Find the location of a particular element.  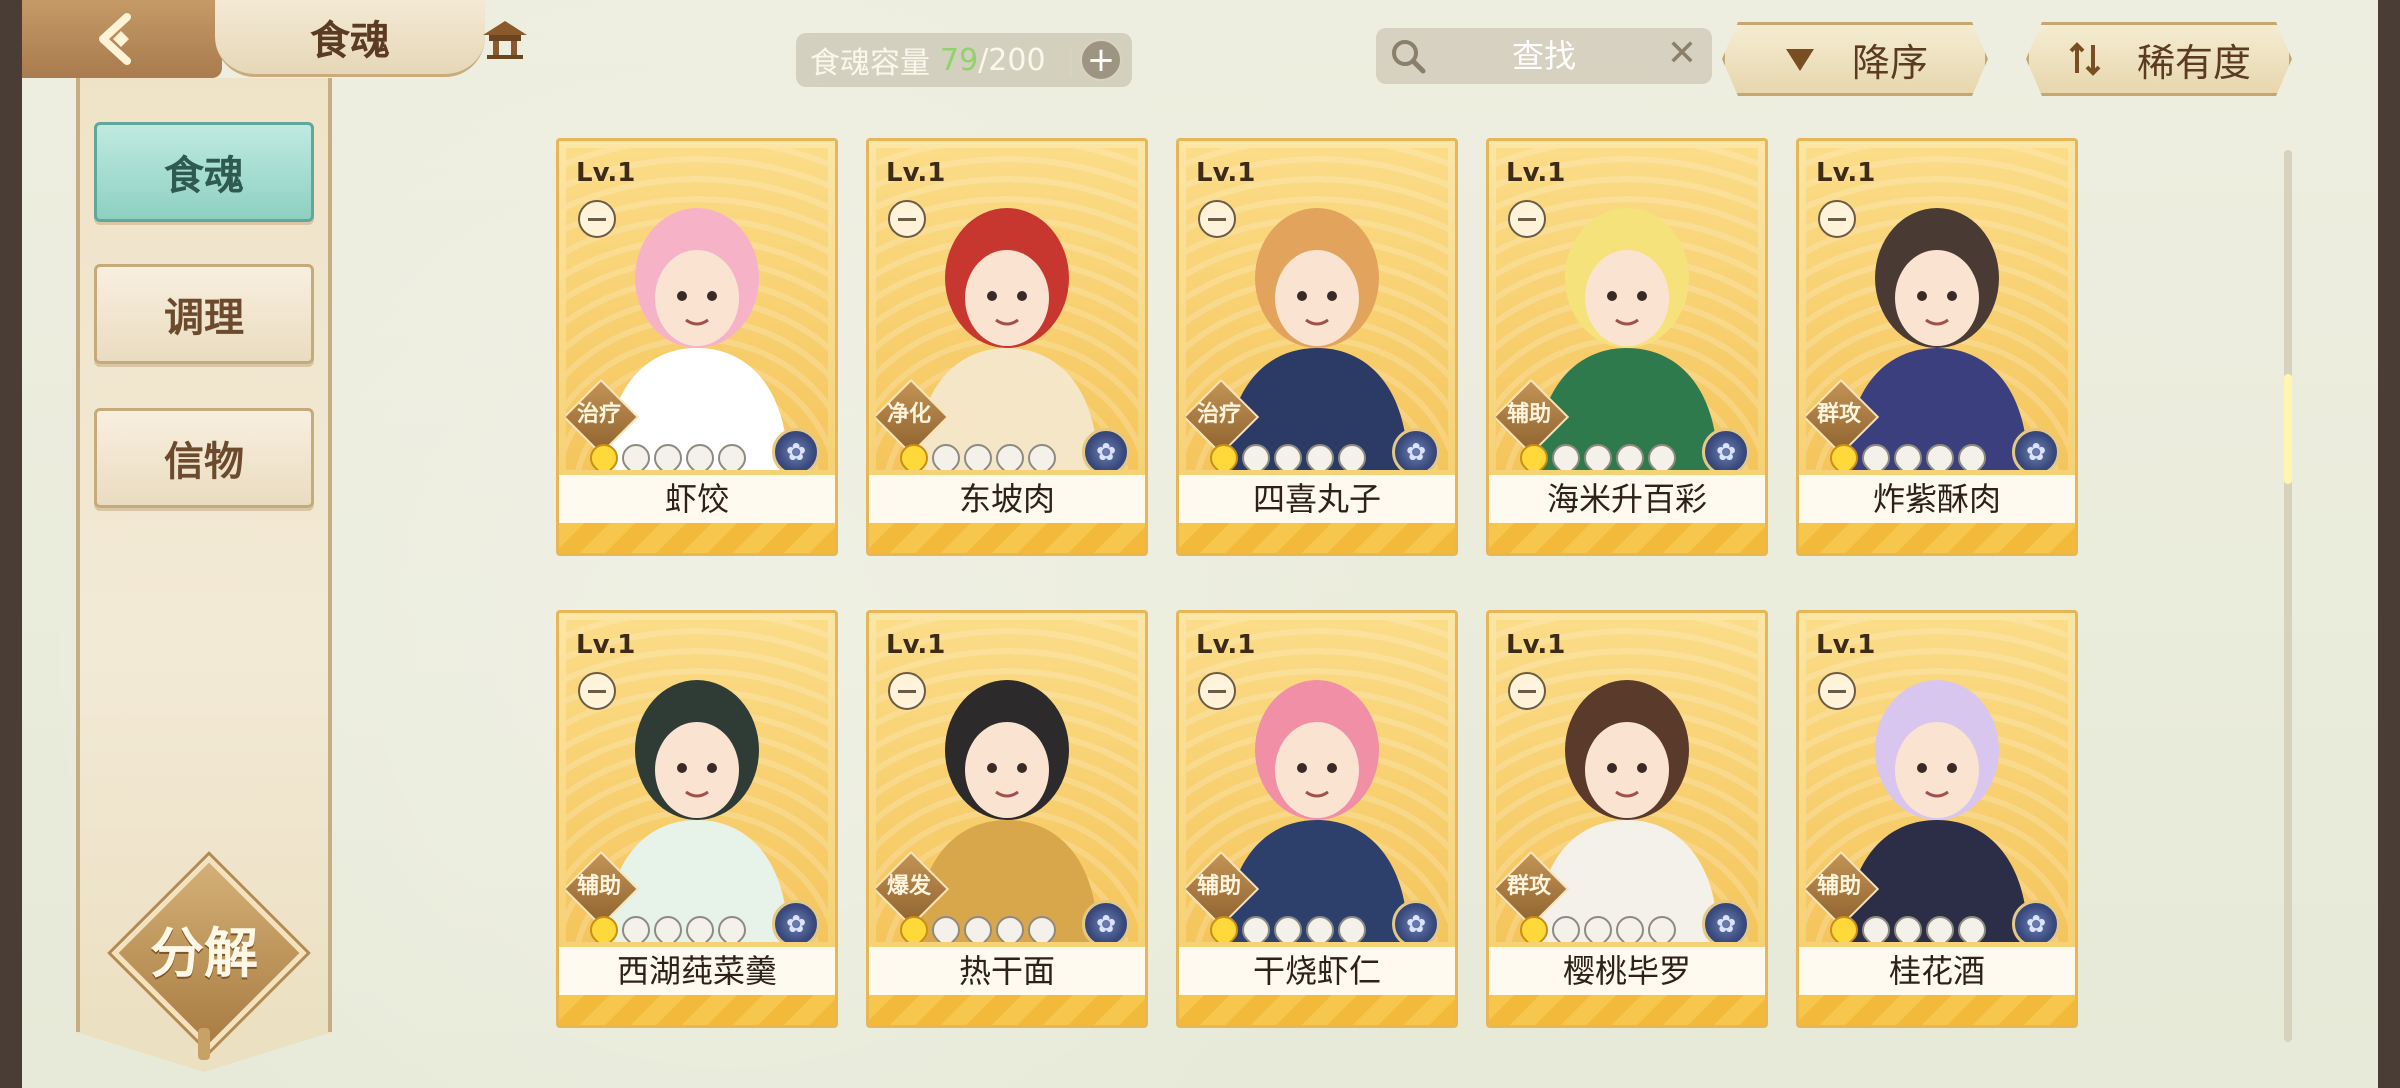

home-button is located at coordinates (505, 39).